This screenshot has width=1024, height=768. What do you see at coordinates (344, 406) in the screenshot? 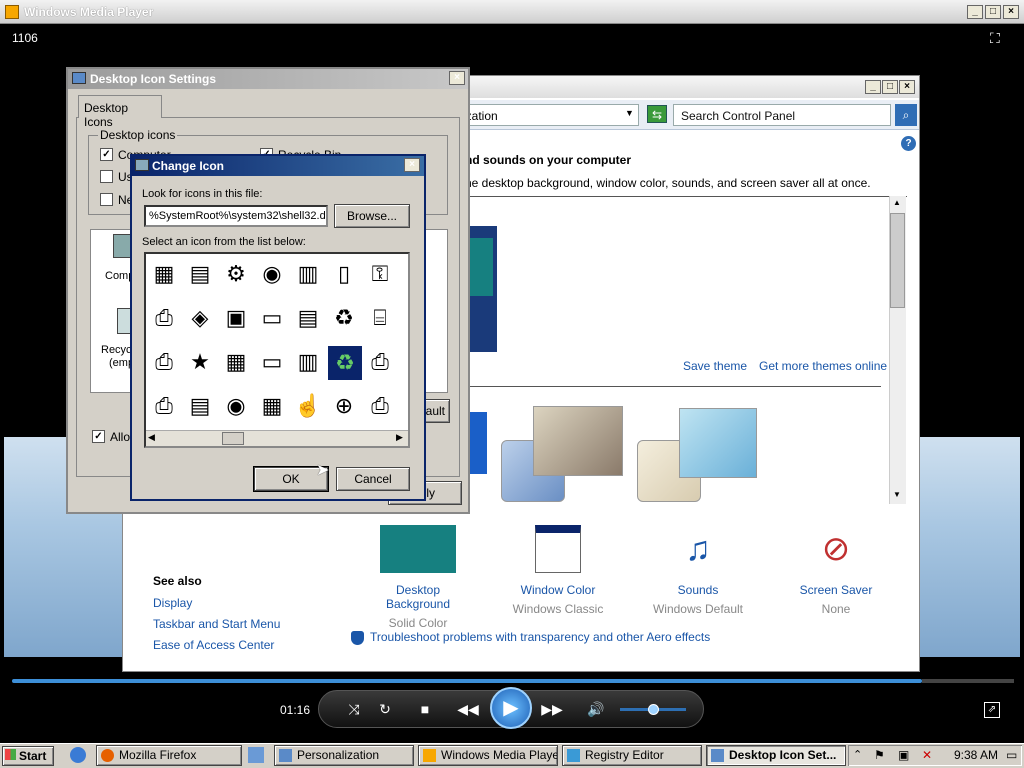
I see `network-icon: ⊕` at bounding box center [344, 406].